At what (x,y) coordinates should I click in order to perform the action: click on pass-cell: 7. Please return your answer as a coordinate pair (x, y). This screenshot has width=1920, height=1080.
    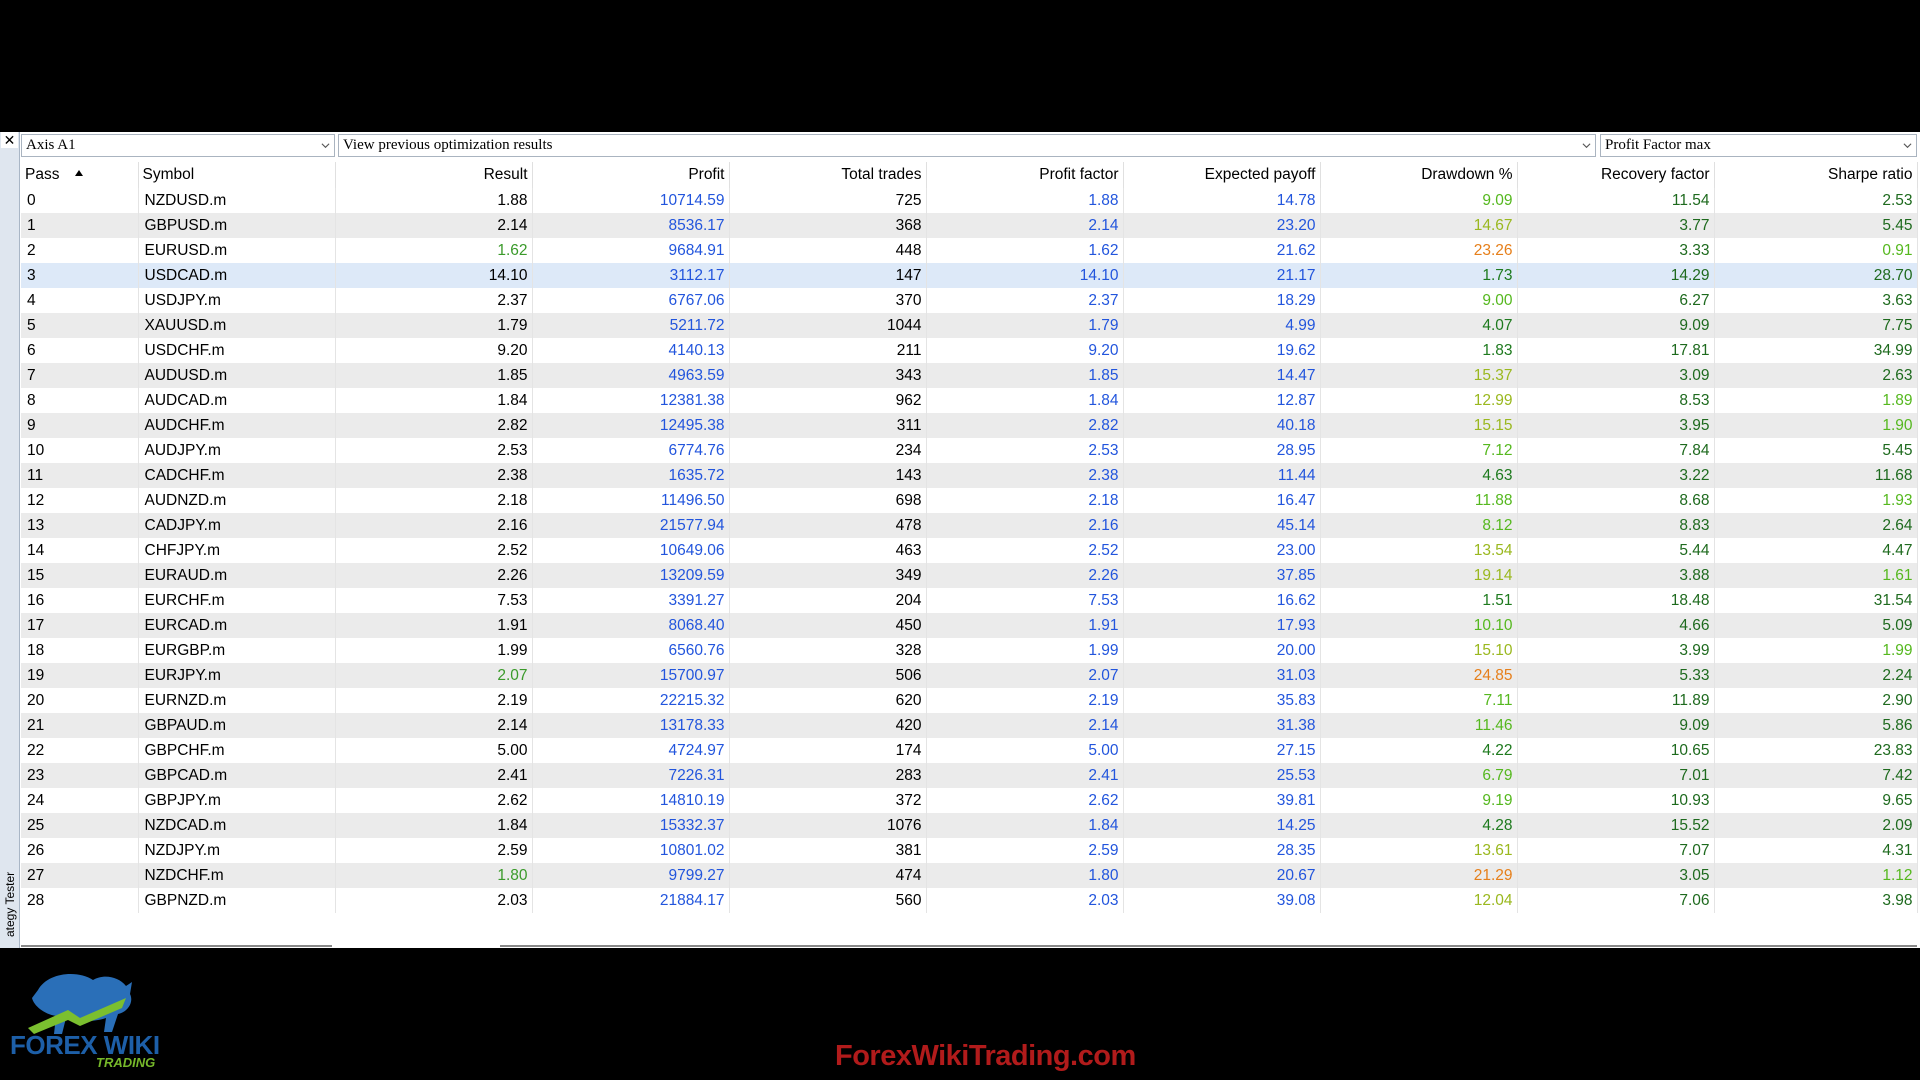
    Looking at the image, I should click on (80, 375).